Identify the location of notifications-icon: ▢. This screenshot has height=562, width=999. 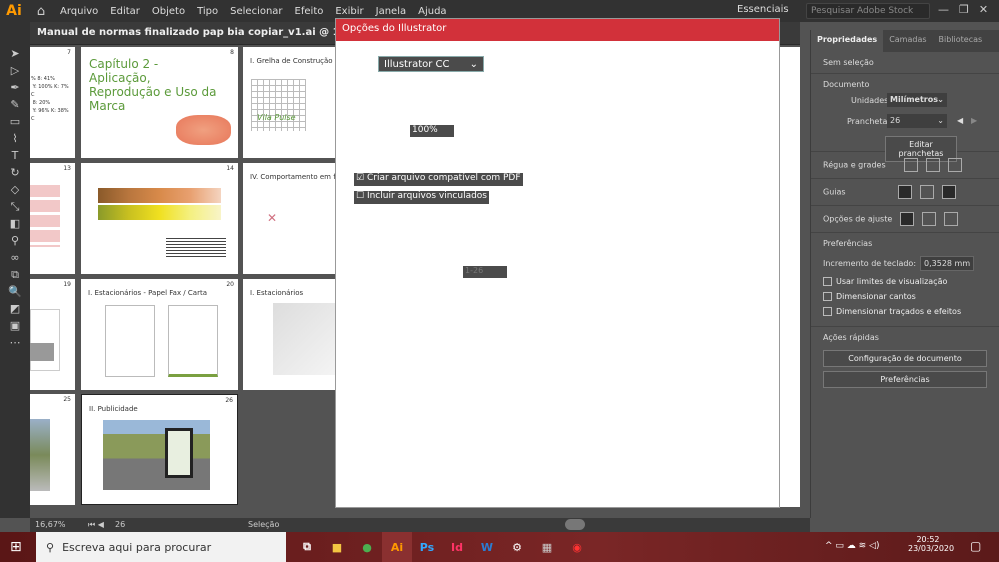
(975, 546).